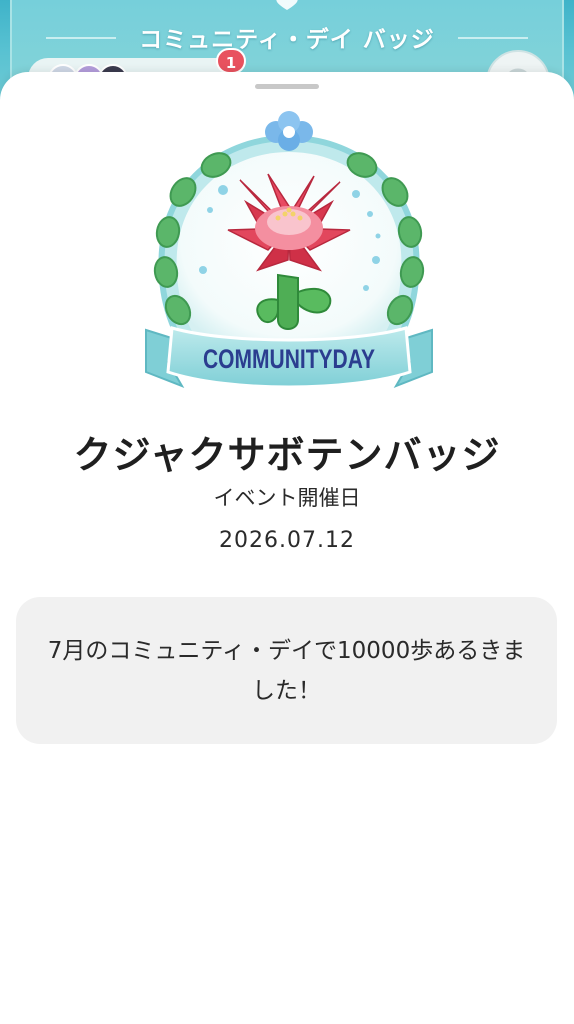 This screenshot has width=574, height=1024. Describe the element at coordinates (287, 455) in the screenshot. I see `badge-name: クジャクサボテンバッジ` at that location.